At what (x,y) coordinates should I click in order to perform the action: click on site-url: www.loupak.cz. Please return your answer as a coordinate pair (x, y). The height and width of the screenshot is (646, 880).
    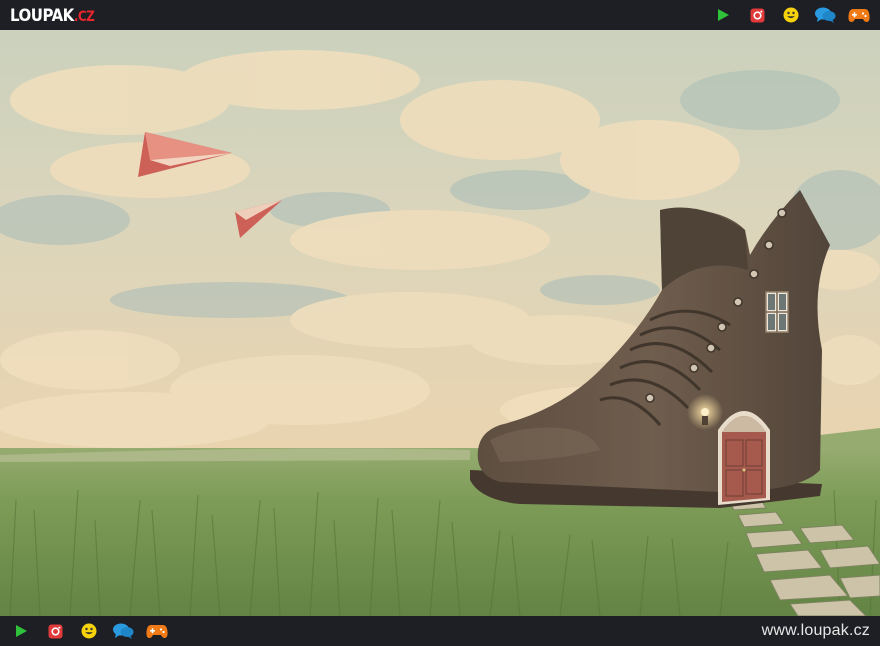
    Looking at the image, I should click on (816, 631).